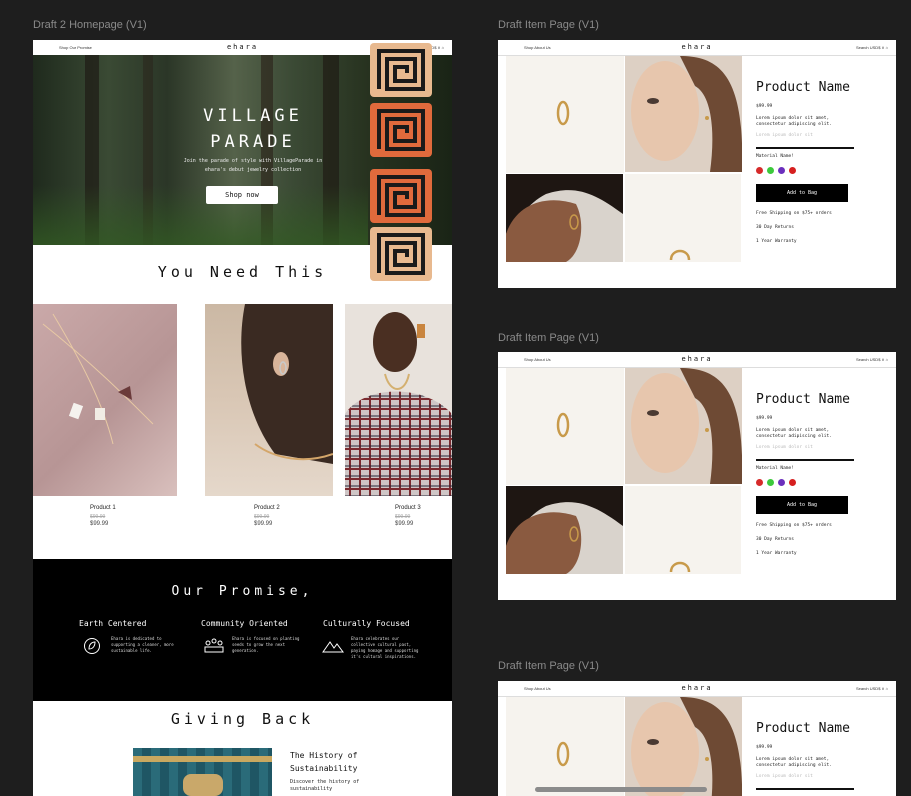  I want to click on promise-heading-culture: Culturally Focused, so click(366, 623).